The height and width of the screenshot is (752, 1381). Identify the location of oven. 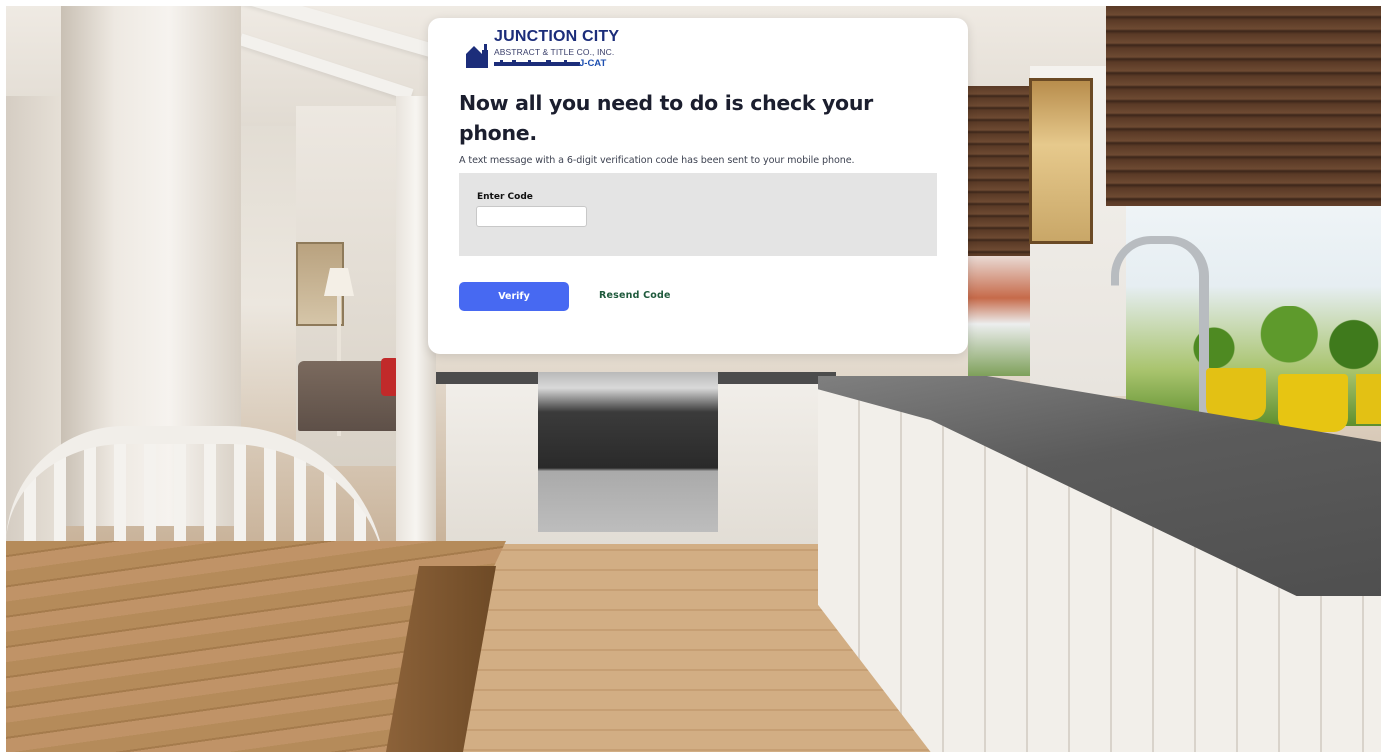
(628, 452).